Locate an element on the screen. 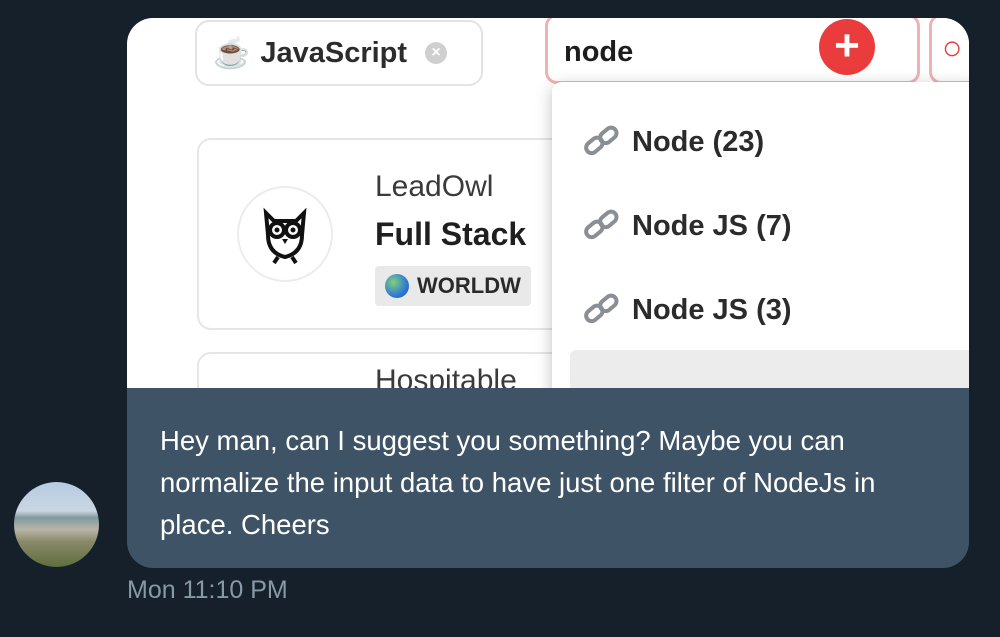  job-card: LeadOwl Full Stack WORLDW is located at coordinates (402, 234).